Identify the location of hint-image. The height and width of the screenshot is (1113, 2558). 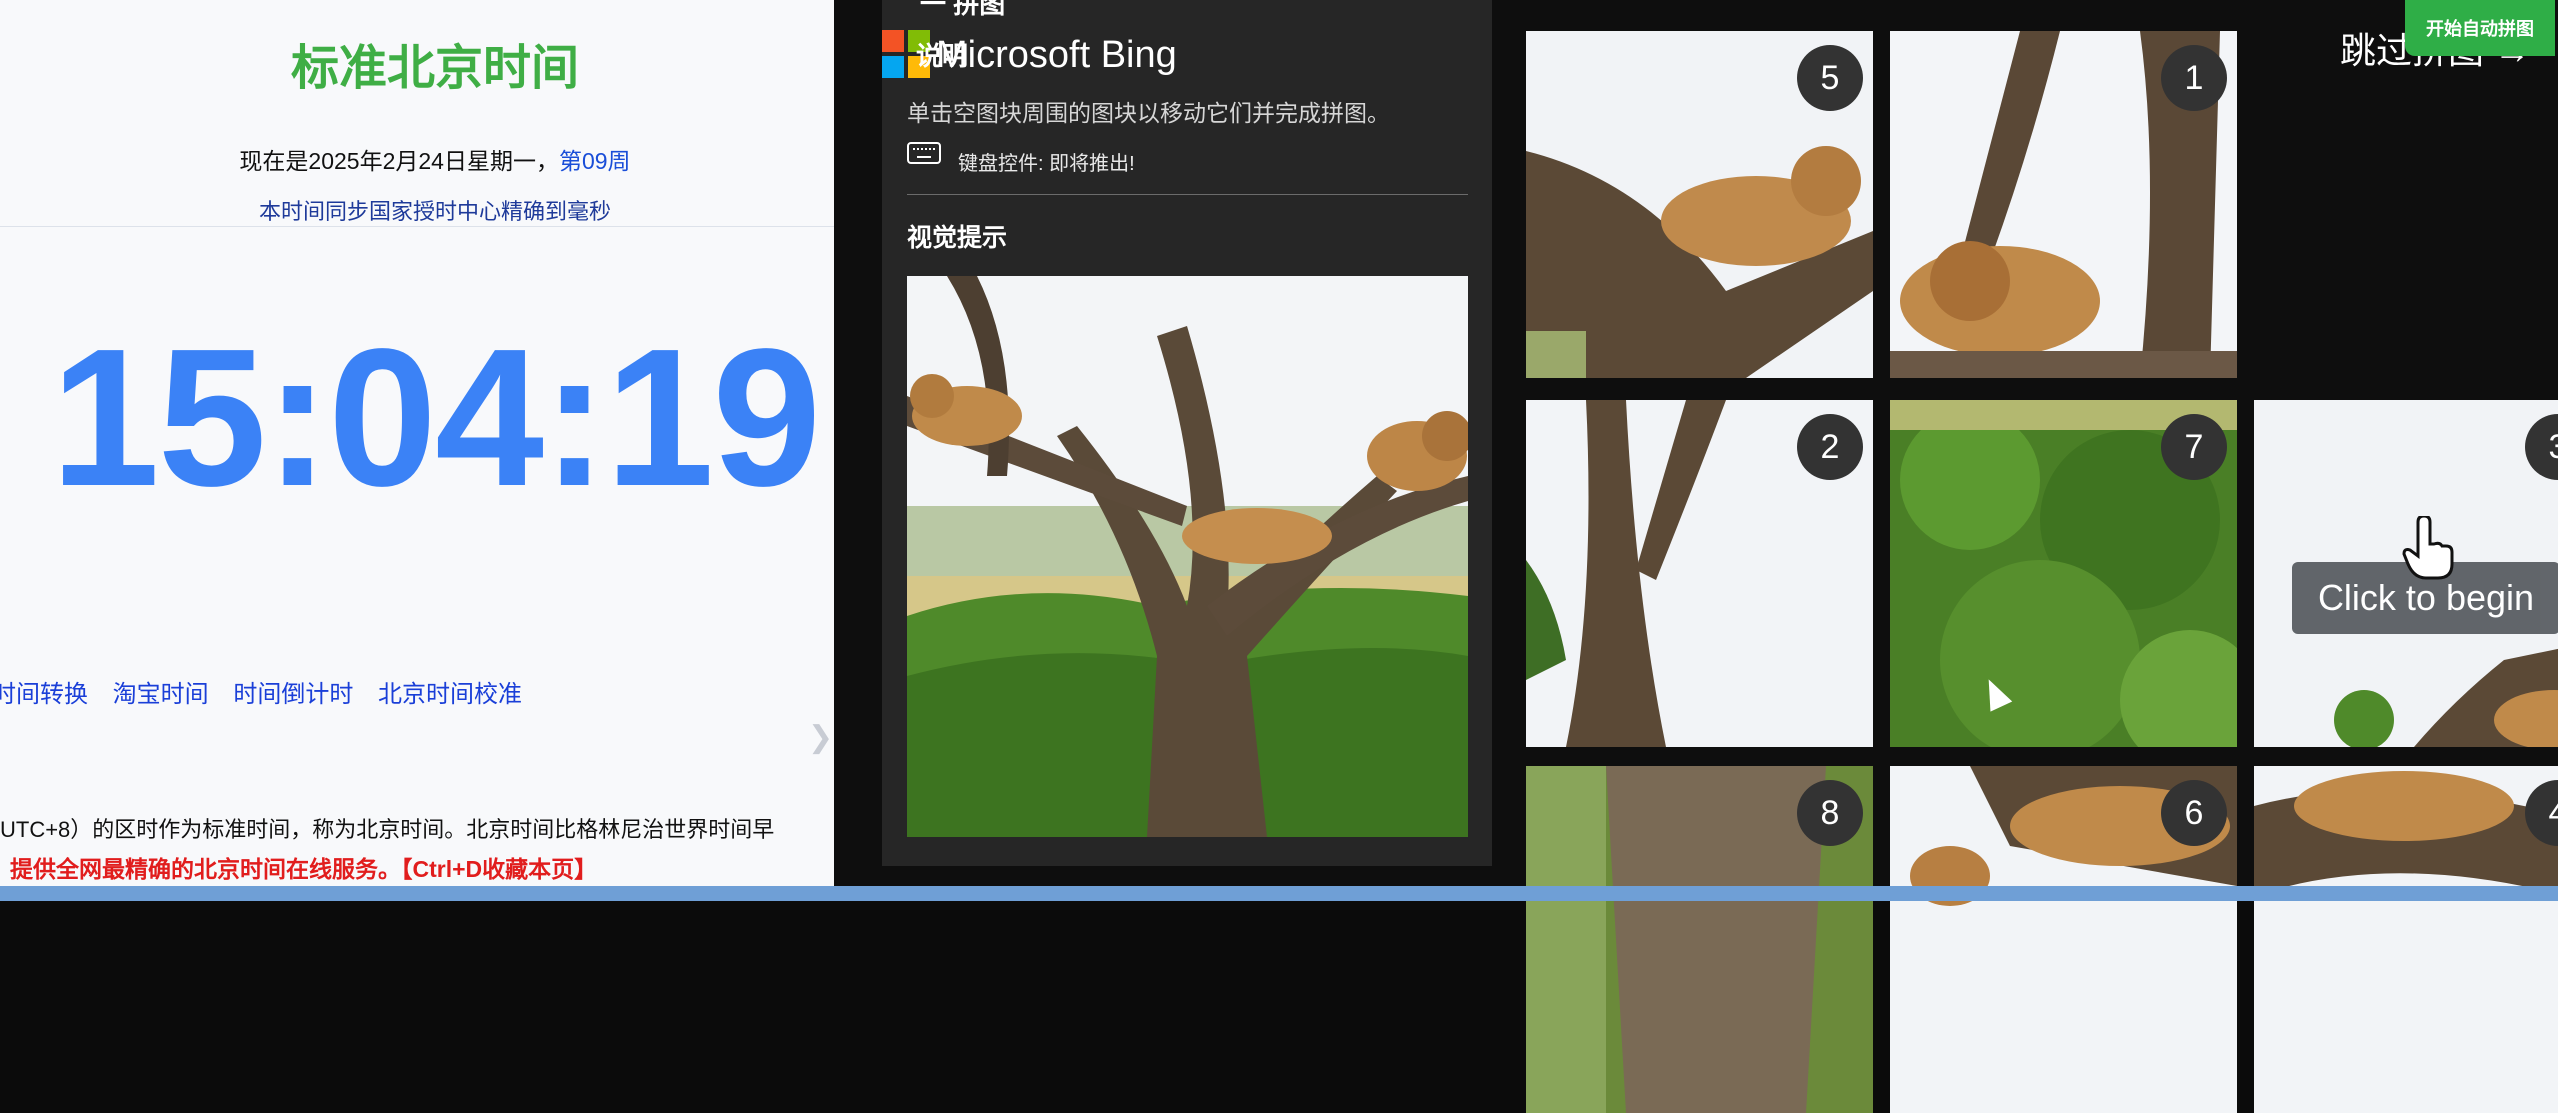
(1187, 556).